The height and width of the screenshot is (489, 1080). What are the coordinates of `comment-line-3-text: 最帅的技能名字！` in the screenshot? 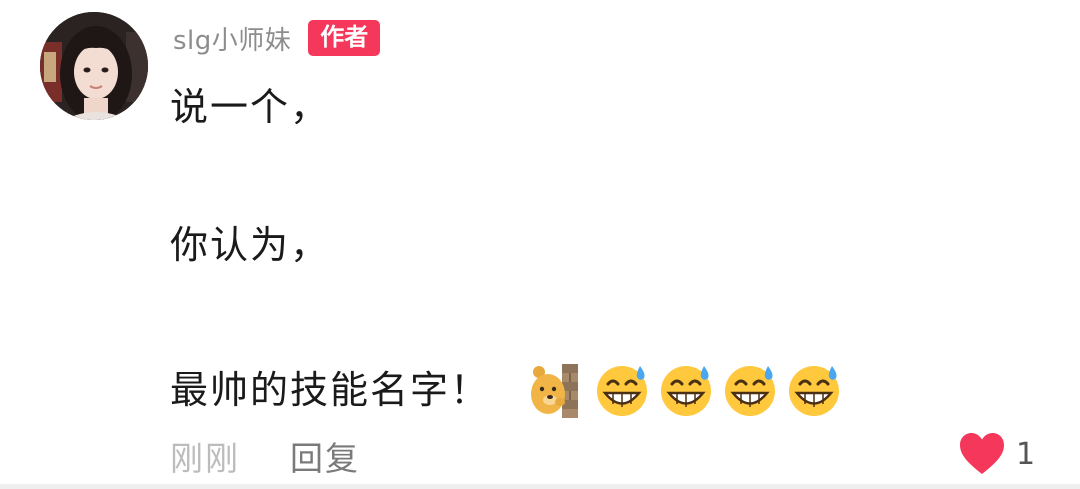 It's located at (330, 390).